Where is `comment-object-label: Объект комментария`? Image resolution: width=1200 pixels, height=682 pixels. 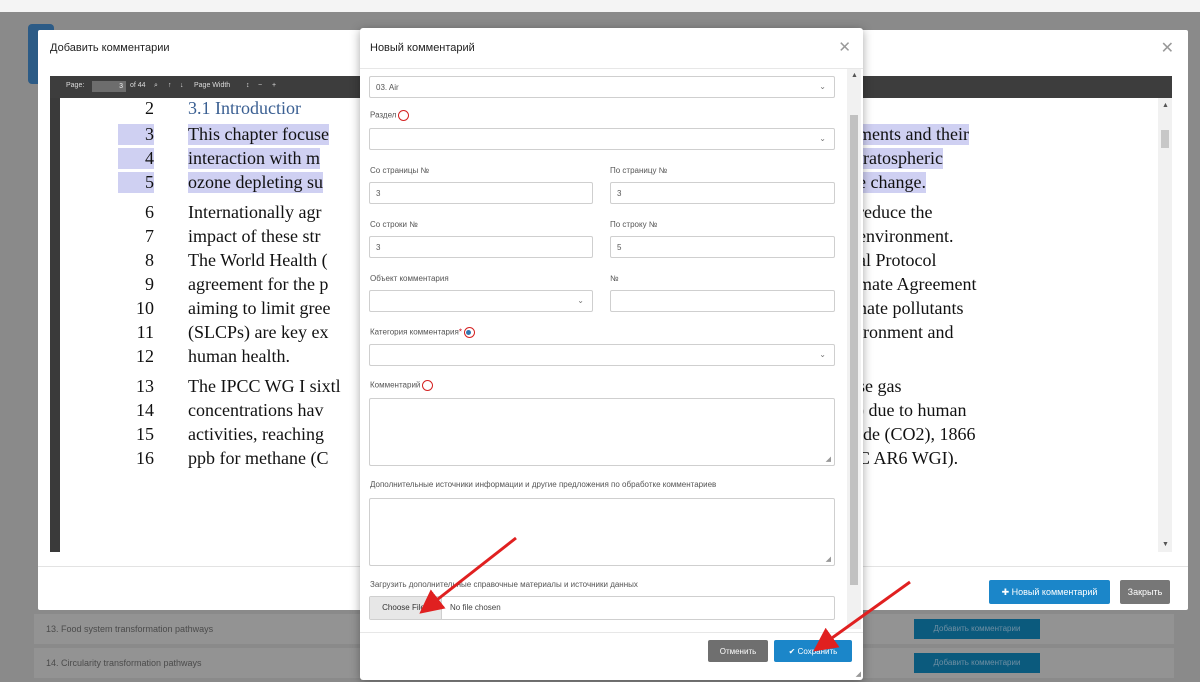
comment-object-label: Объект комментария is located at coordinates (409, 278).